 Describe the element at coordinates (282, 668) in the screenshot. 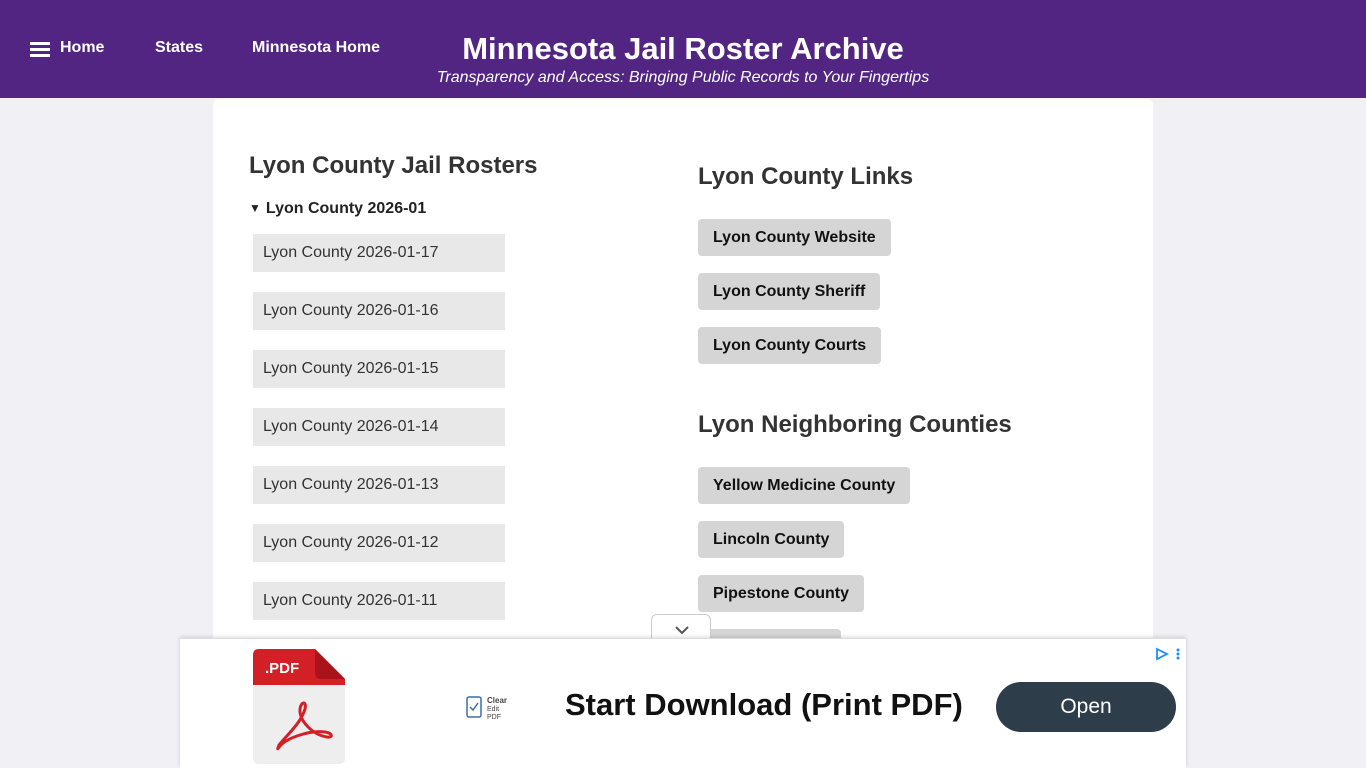

I see `pdf-badge-text: .PDF` at that location.